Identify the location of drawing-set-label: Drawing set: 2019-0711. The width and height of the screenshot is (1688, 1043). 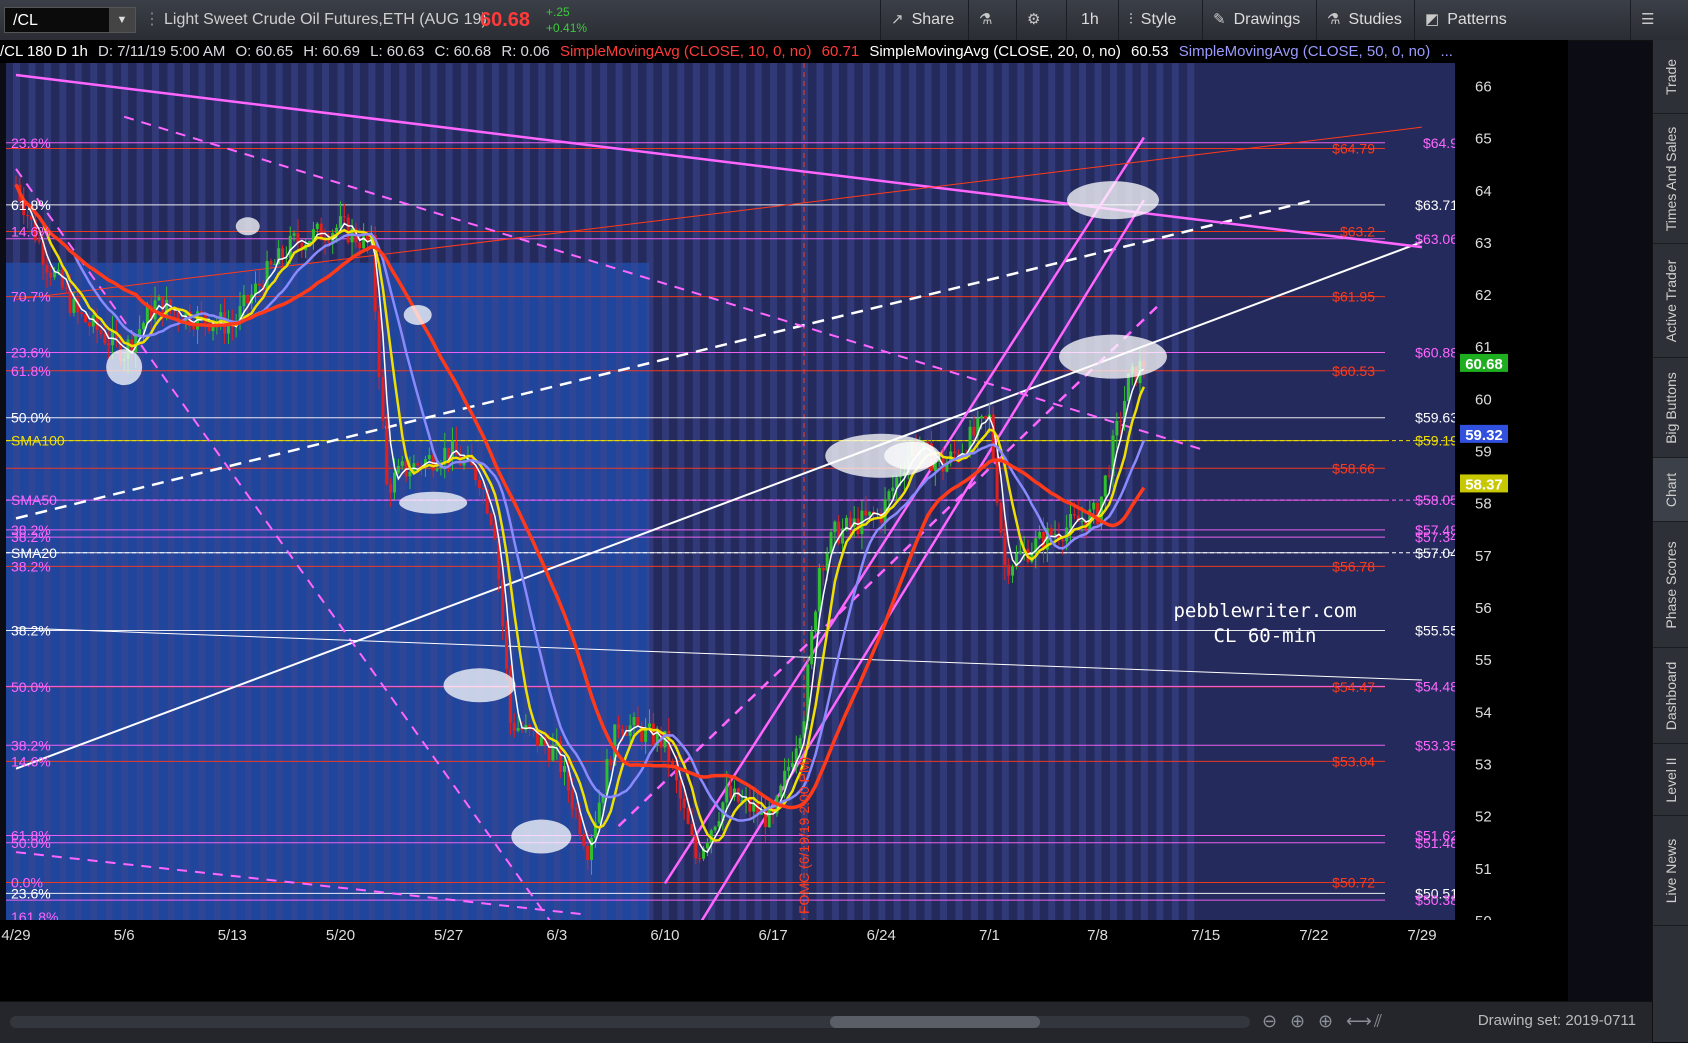
(1557, 1020).